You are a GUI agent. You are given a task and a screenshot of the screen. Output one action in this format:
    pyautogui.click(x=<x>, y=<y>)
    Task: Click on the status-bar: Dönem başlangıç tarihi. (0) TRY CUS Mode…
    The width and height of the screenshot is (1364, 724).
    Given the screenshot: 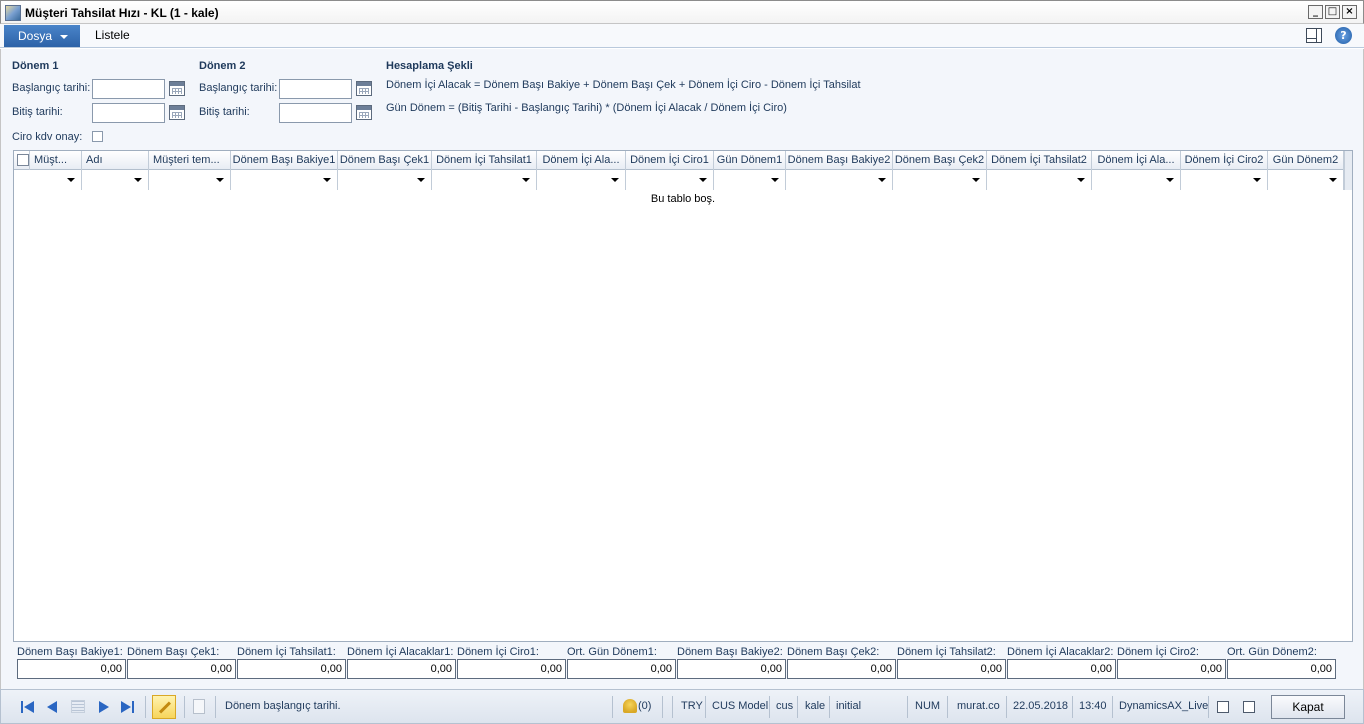 What is the action you would take?
    pyautogui.click(x=682, y=706)
    